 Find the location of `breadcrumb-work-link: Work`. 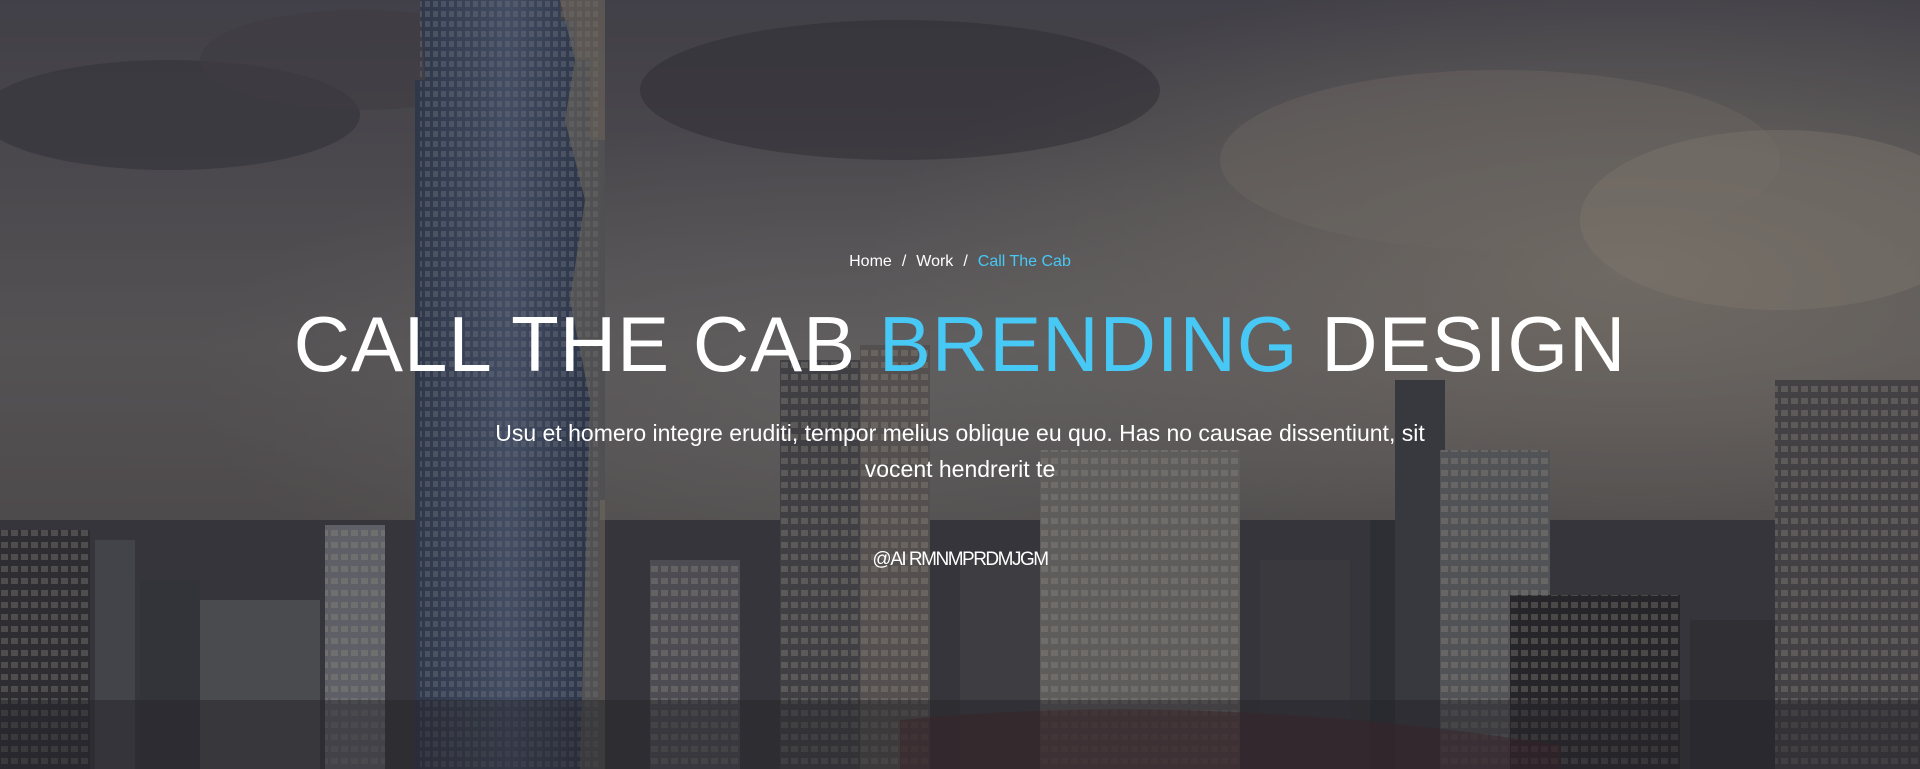

breadcrumb-work-link: Work is located at coordinates (934, 261).